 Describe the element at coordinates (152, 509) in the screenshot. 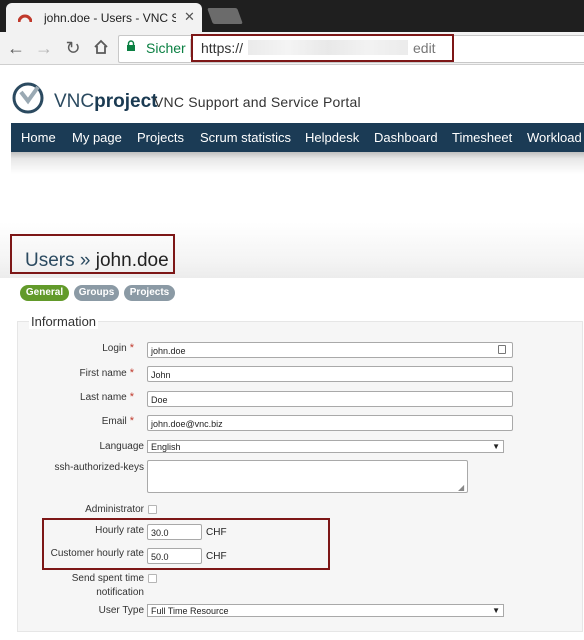

I see `administrator-checkbox` at that location.